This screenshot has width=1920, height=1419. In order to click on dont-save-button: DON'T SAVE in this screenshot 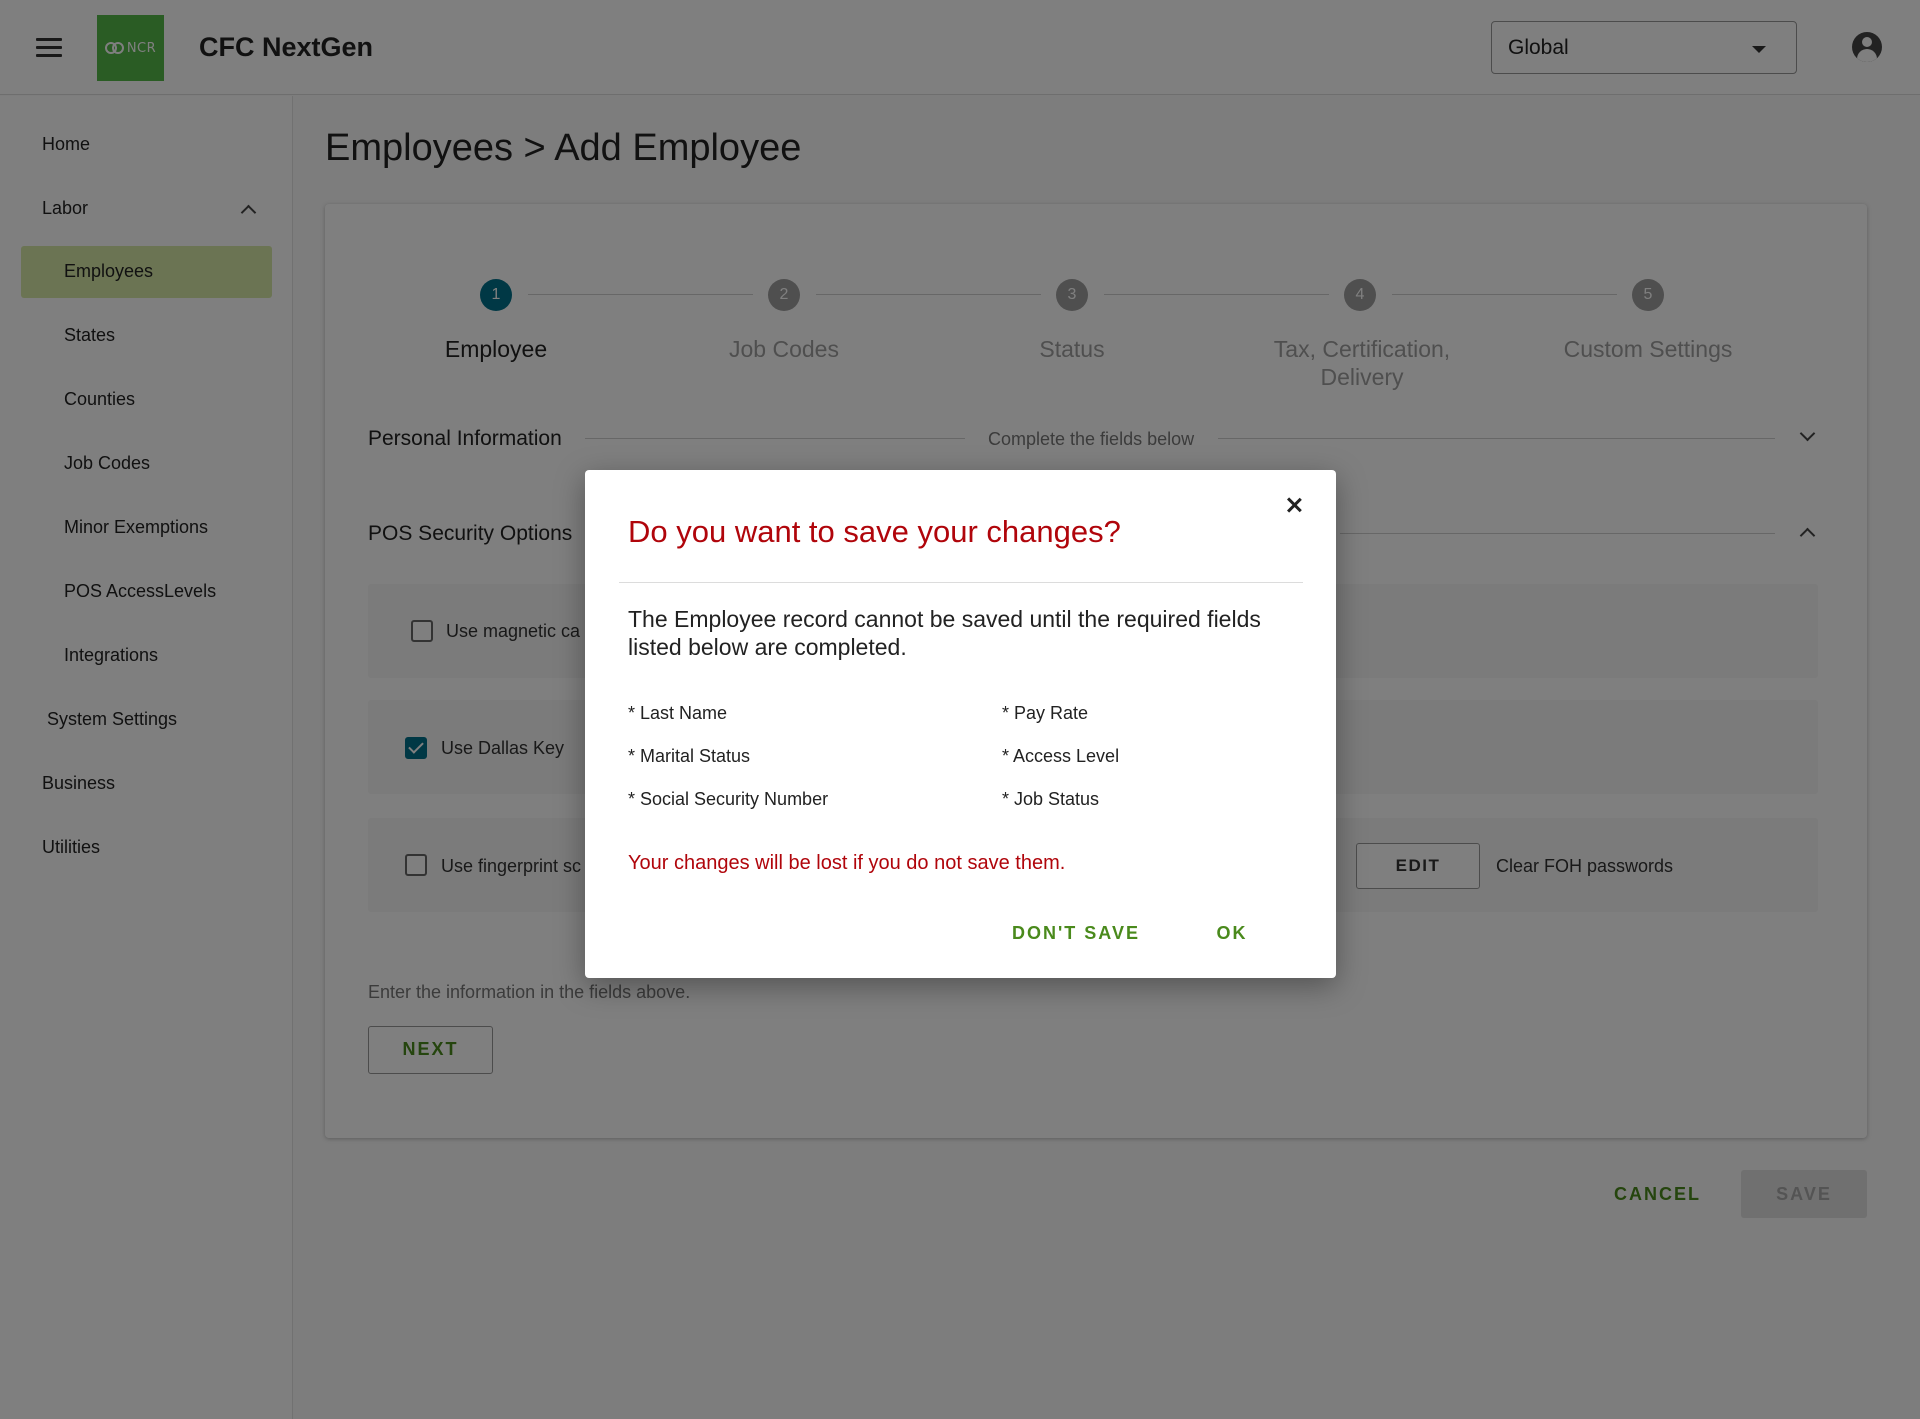, I will do `click(1076, 933)`.